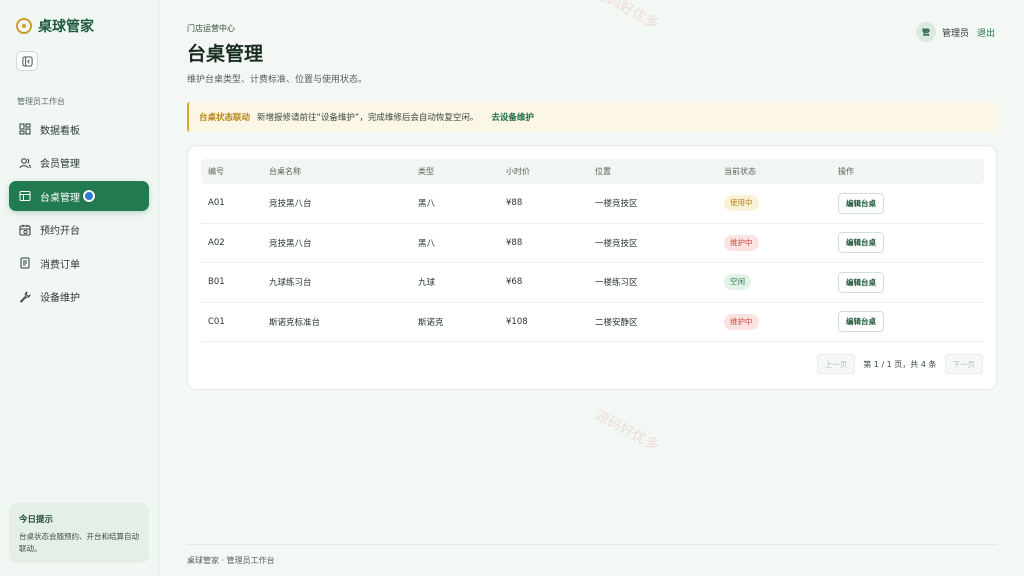 This screenshot has width=1024, height=576. Describe the element at coordinates (41, 101) in the screenshot. I see `sidebar-section-title: 管理员工作台` at that location.